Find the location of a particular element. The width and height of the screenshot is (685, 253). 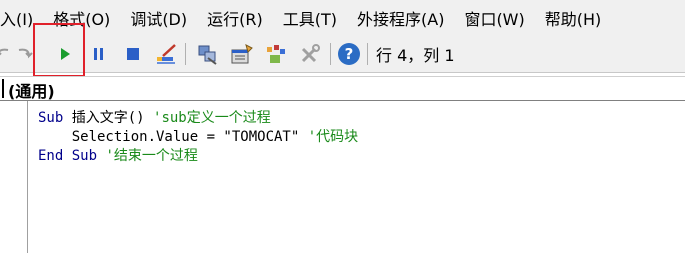

break-icon is located at coordinates (99, 54).